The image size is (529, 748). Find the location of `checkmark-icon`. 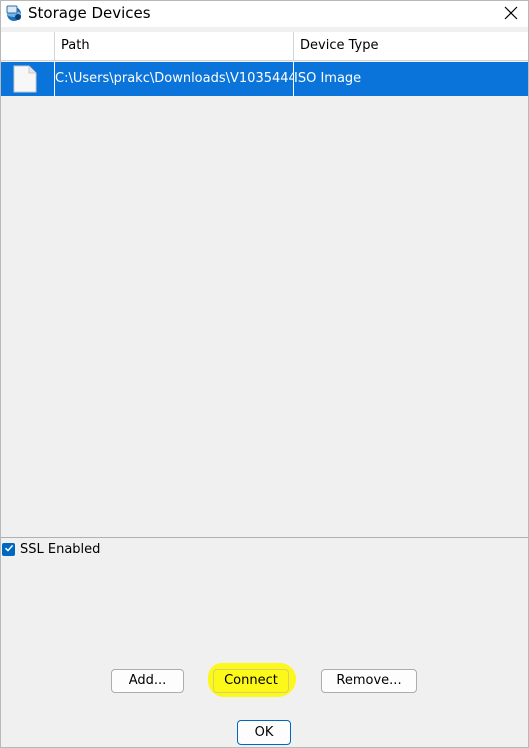

checkmark-icon is located at coordinates (9, 549).